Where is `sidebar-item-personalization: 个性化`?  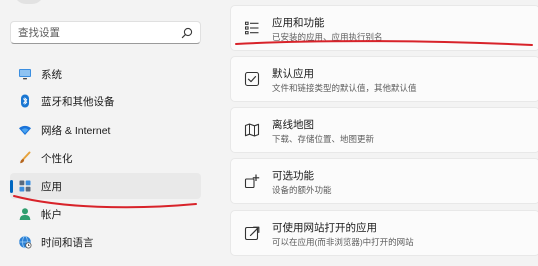
sidebar-item-personalization: 个性化 is located at coordinates (105, 158).